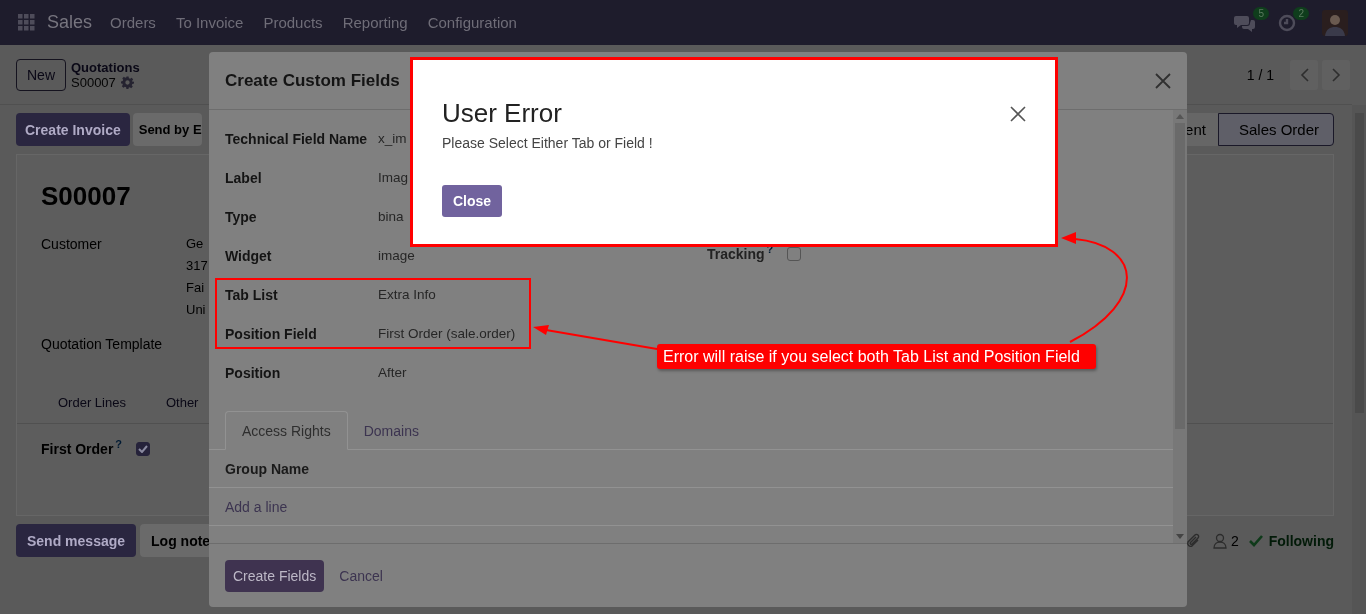 The width and height of the screenshot is (1366, 614). What do you see at coordinates (407, 294) in the screenshot?
I see `field-value: Extra Info` at bounding box center [407, 294].